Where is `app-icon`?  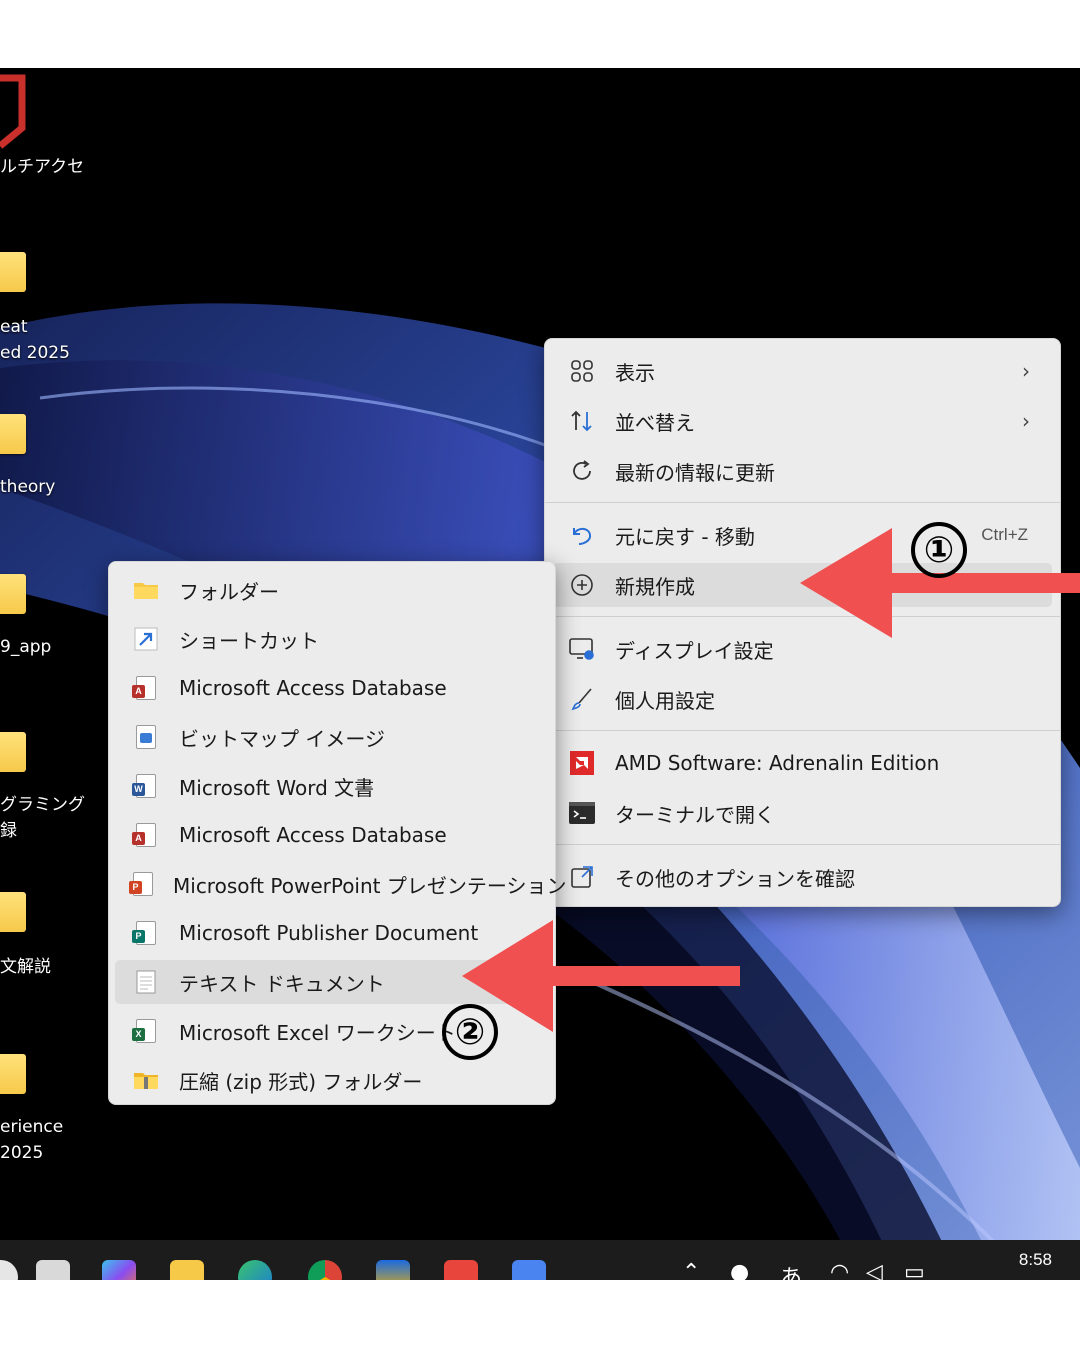
app-icon is located at coordinates (393, 1270).